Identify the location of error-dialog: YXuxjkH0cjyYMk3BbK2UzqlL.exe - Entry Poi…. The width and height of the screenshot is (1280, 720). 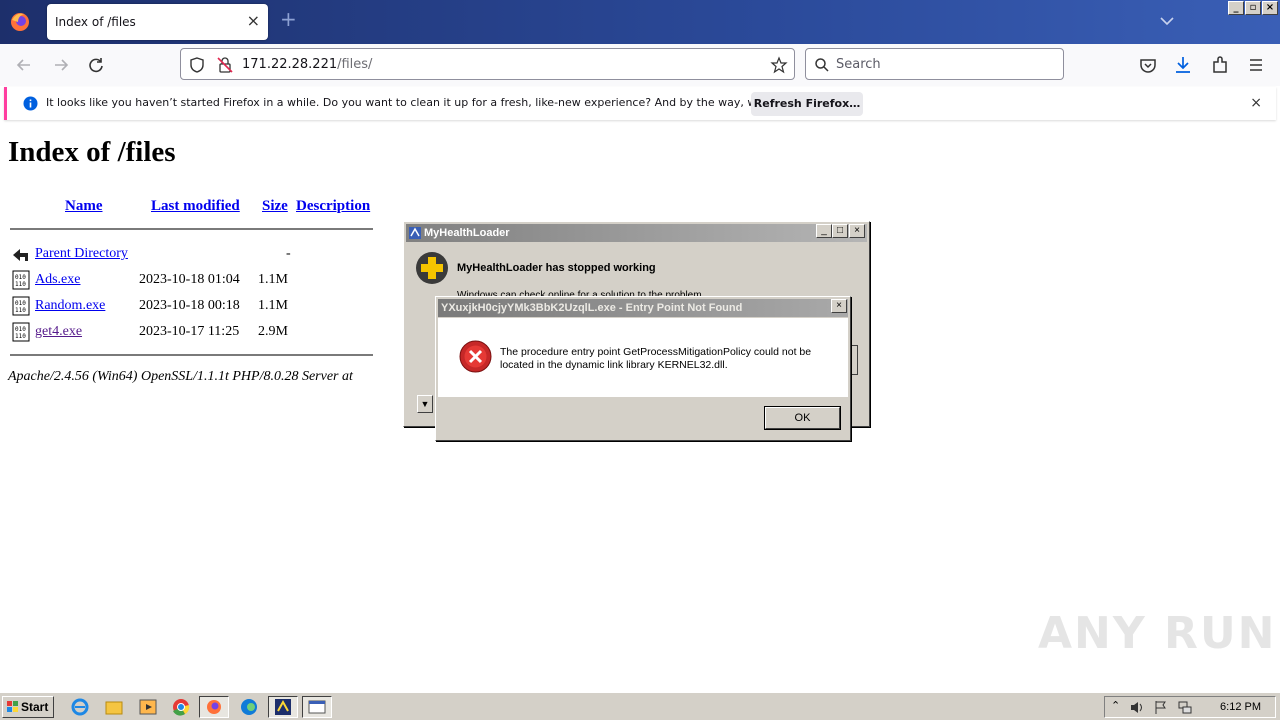
(643, 368).